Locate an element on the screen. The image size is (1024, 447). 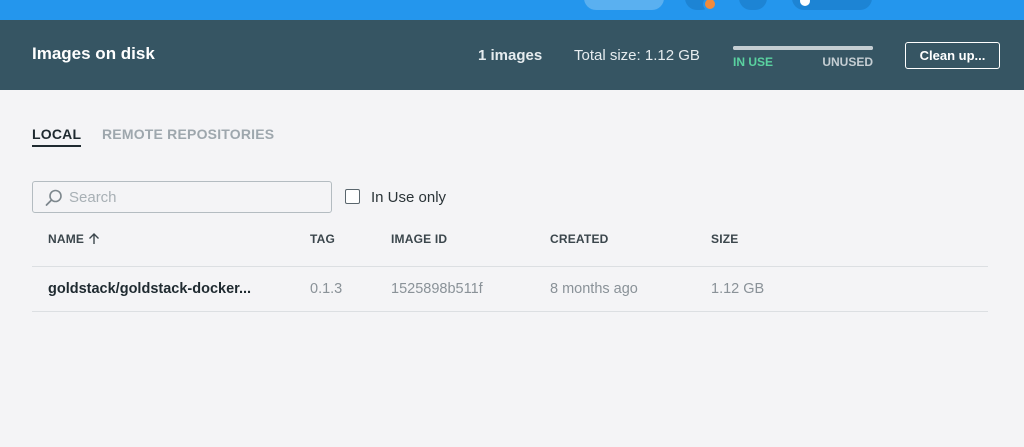
in-use-only-checkbox is located at coordinates (352, 196).